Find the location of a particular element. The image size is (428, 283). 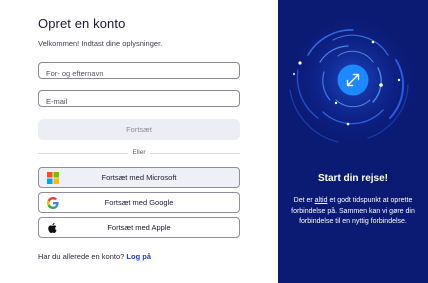

login-prompt: Har du allerede en konto? is located at coordinates (81, 256).